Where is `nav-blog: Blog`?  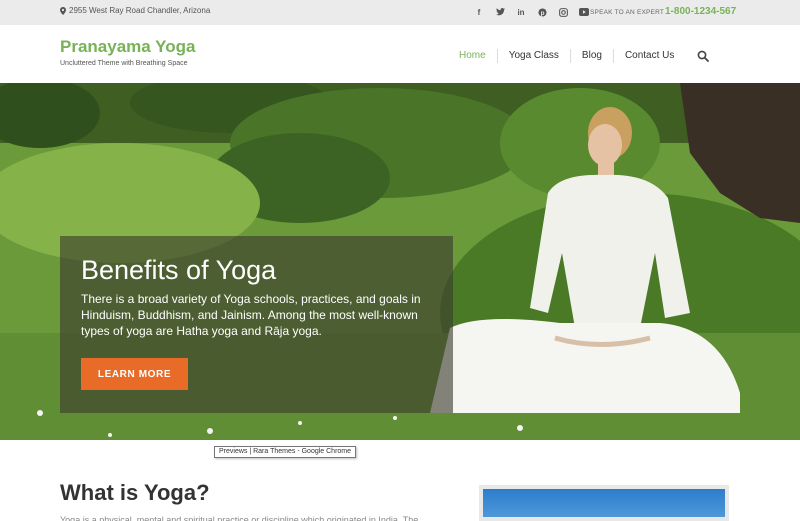
nav-blog: Blog is located at coordinates (591, 56).